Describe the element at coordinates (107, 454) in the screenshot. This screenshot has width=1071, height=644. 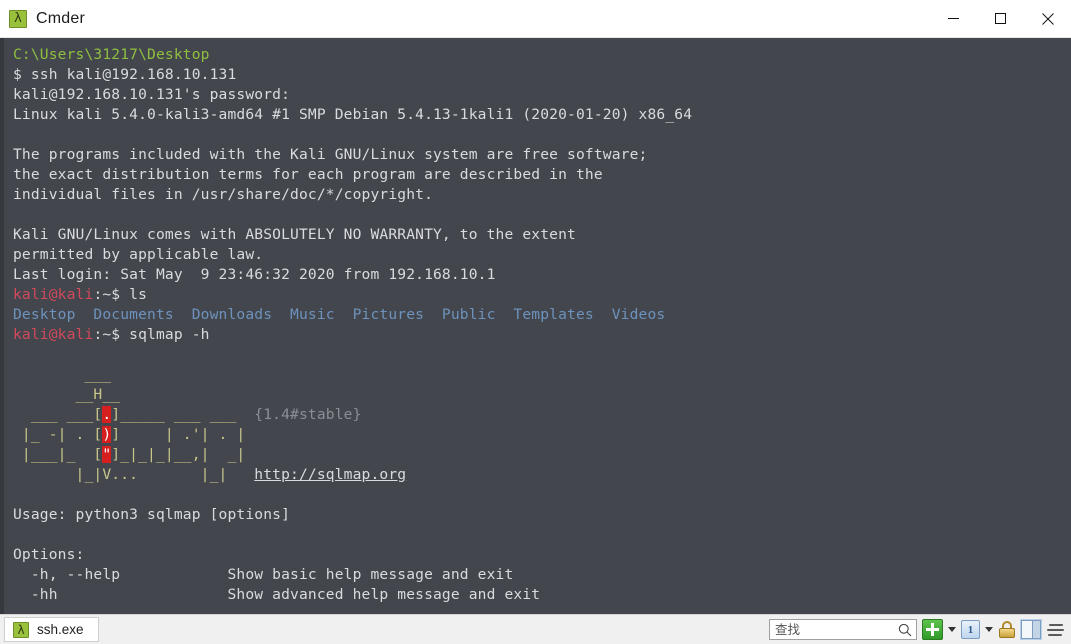
I see `terminal-text: "` at that location.